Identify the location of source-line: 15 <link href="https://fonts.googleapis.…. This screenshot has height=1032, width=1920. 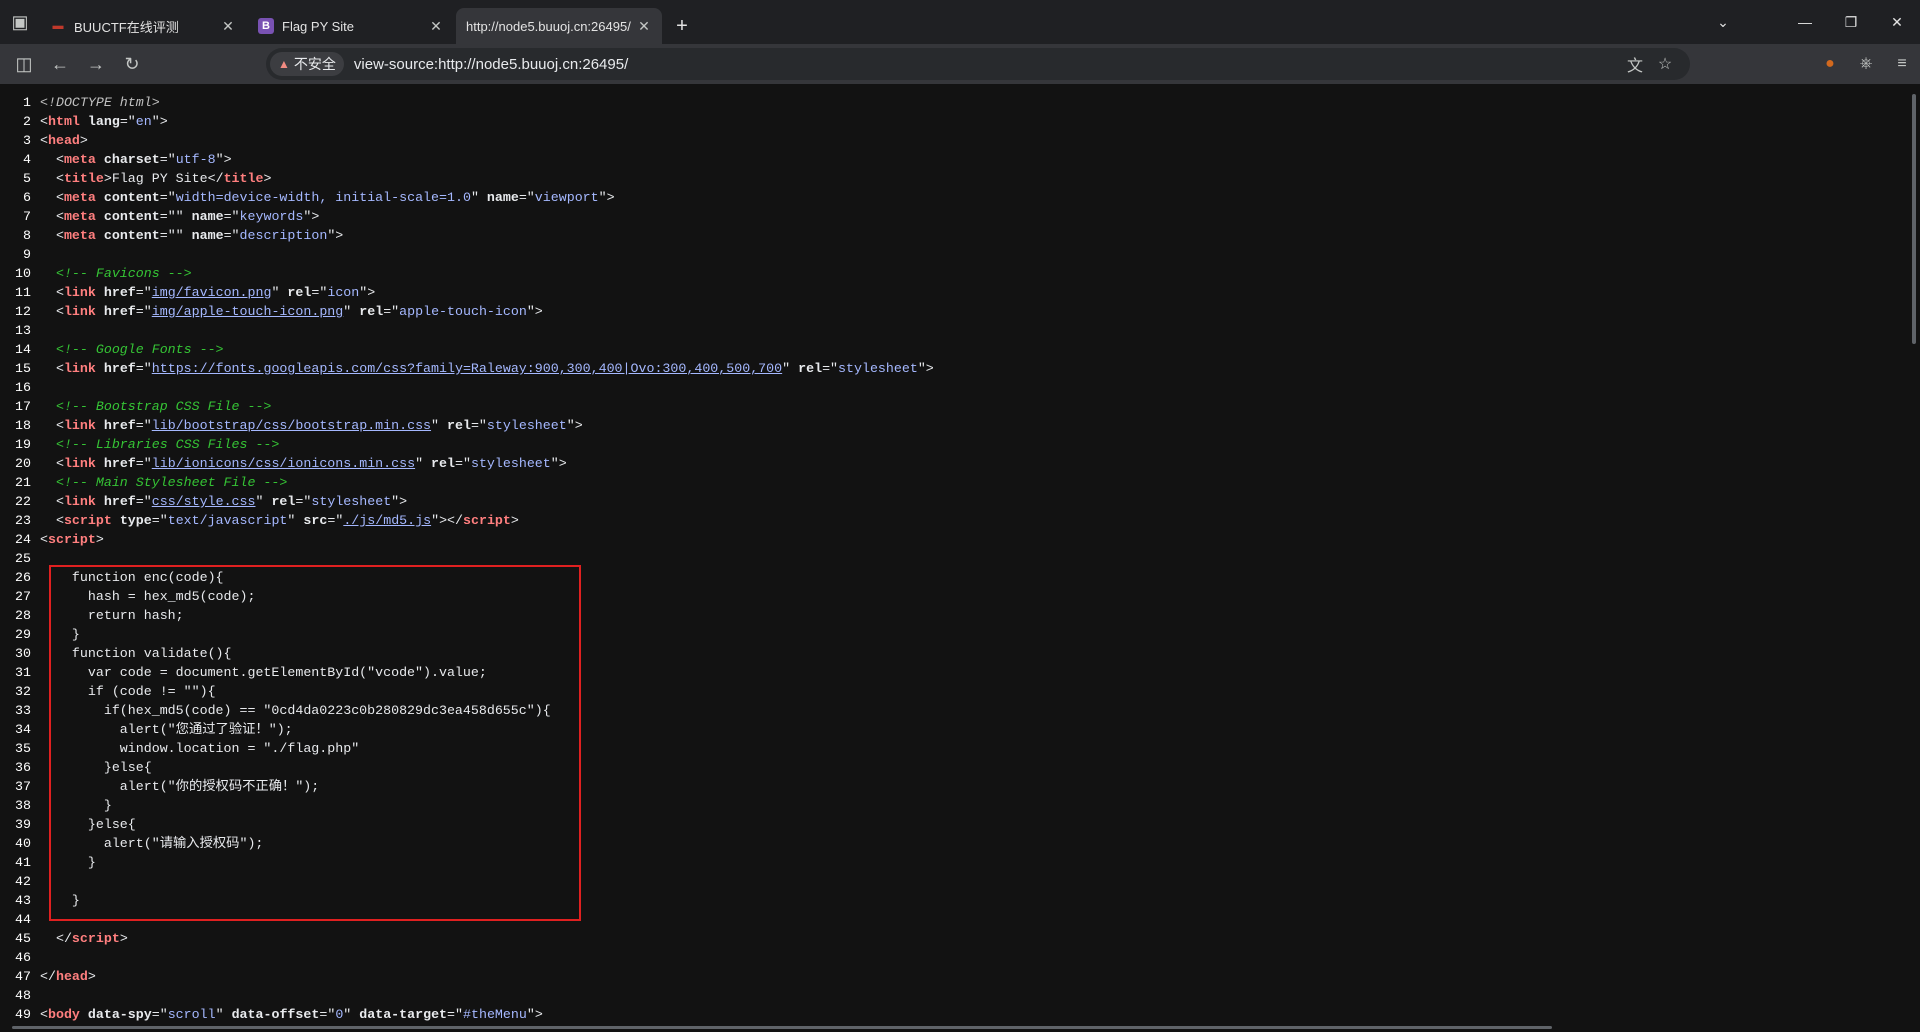
(467, 368).